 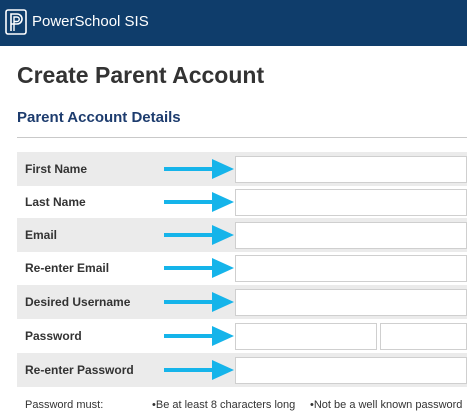 I want to click on first-name-row: First Name, so click(x=242, y=169).